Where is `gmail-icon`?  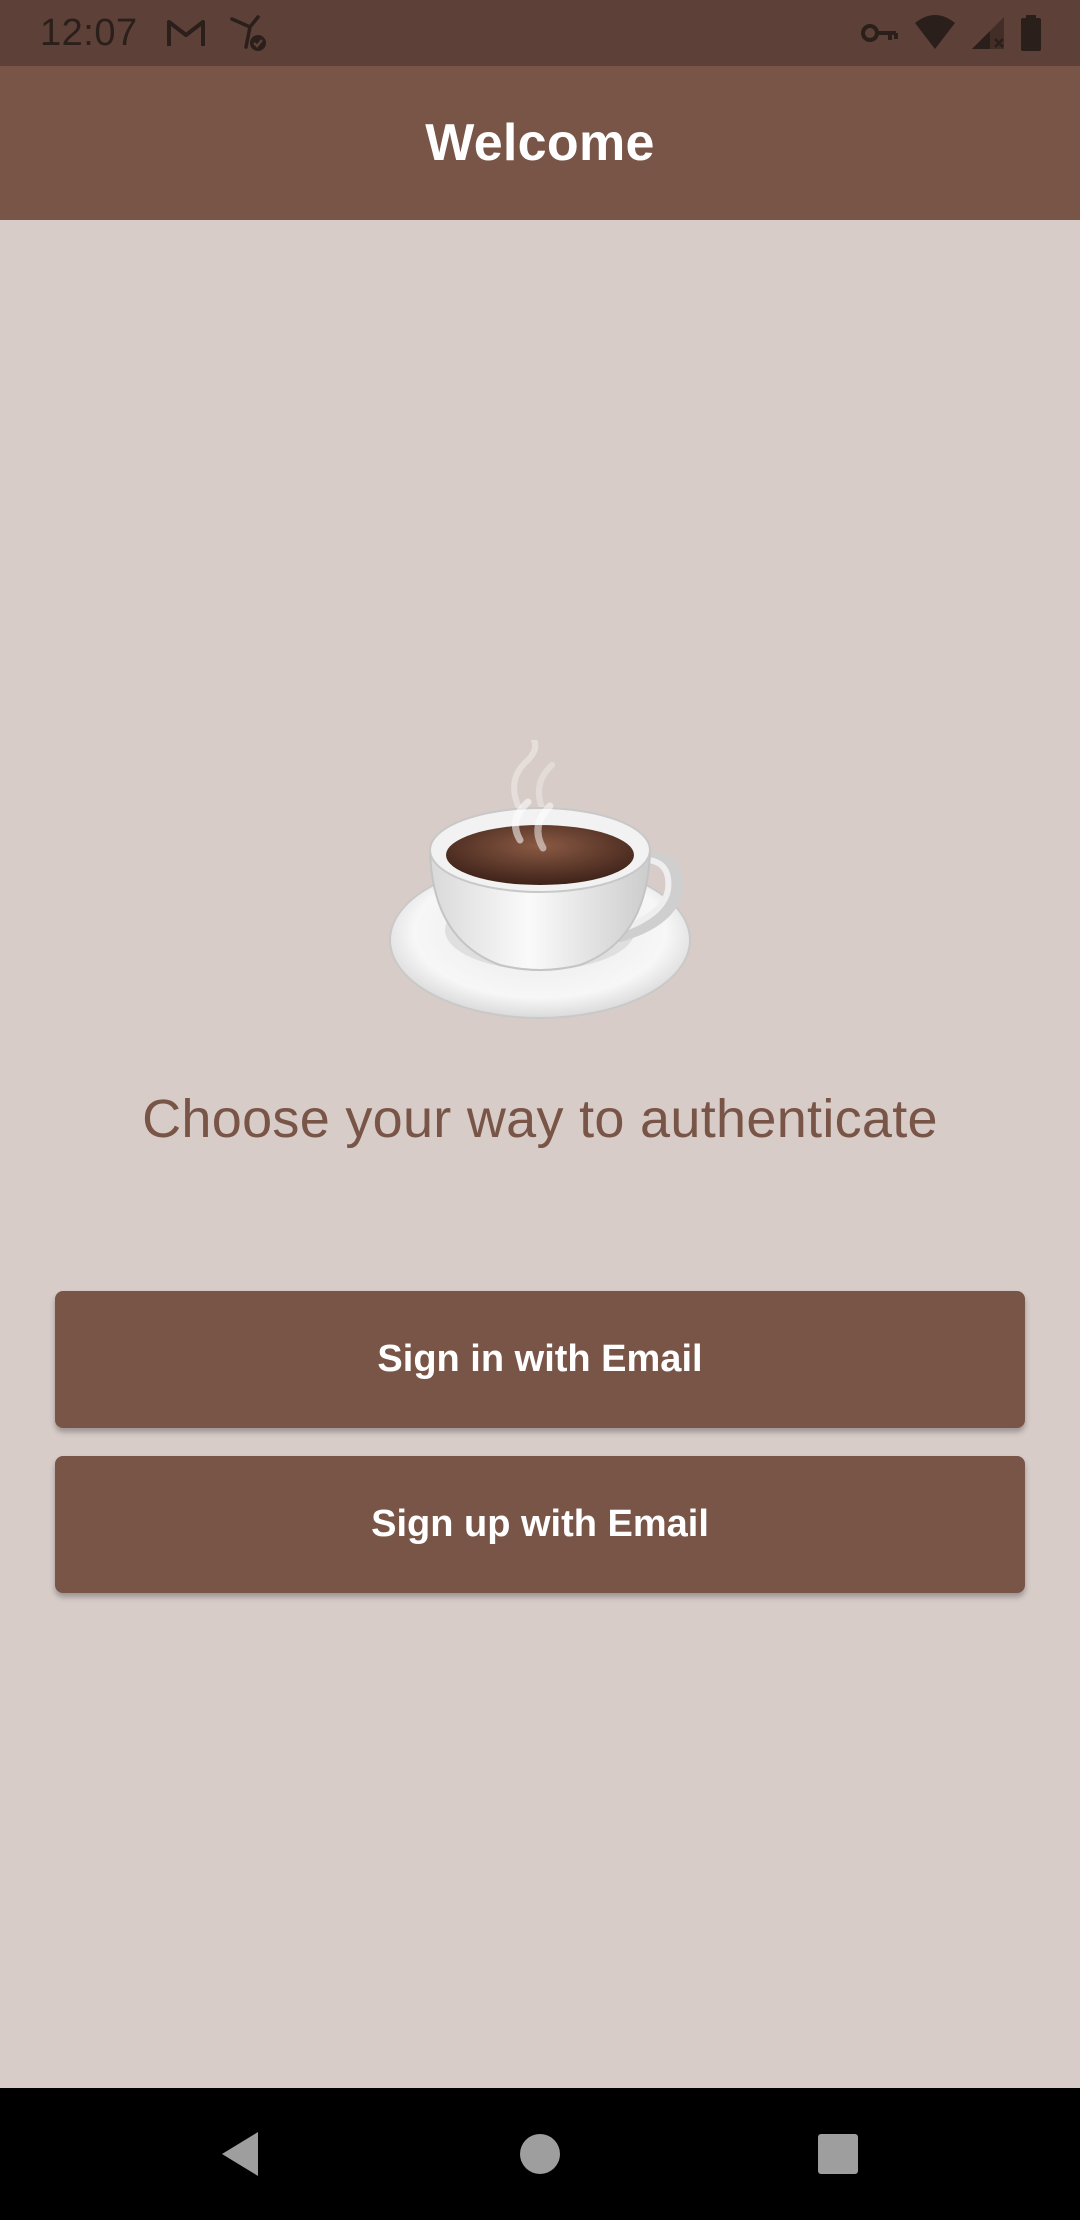
gmail-icon is located at coordinates (186, 33).